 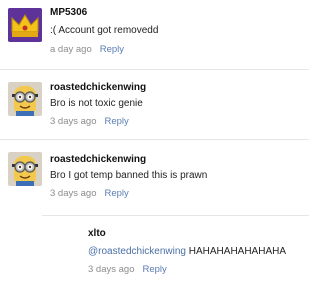 What do you see at coordinates (96, 103) in the screenshot?
I see `comment-text: Bro is not toxic genie` at bounding box center [96, 103].